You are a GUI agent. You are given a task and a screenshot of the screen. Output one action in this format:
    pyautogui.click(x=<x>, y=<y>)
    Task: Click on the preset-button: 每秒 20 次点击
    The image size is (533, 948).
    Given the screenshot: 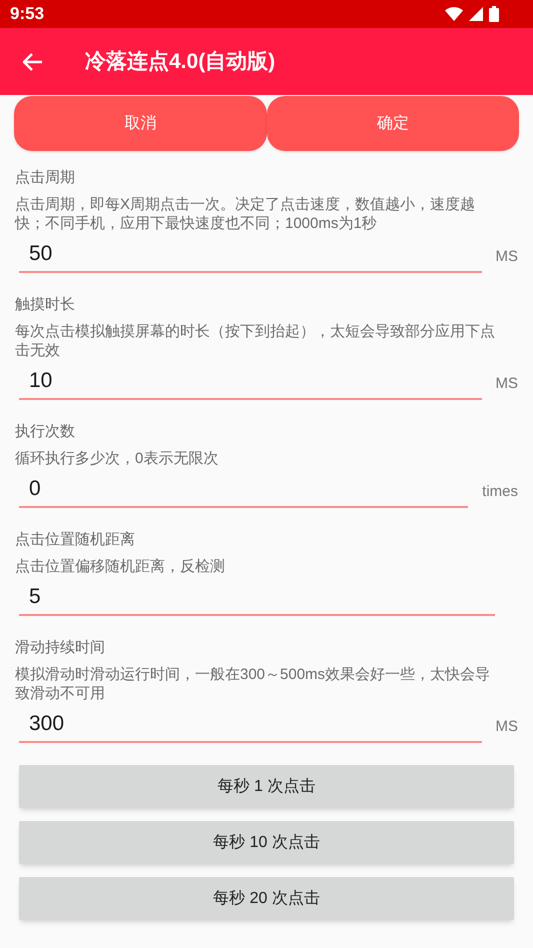 What is the action you would take?
    pyautogui.click(x=266, y=898)
    